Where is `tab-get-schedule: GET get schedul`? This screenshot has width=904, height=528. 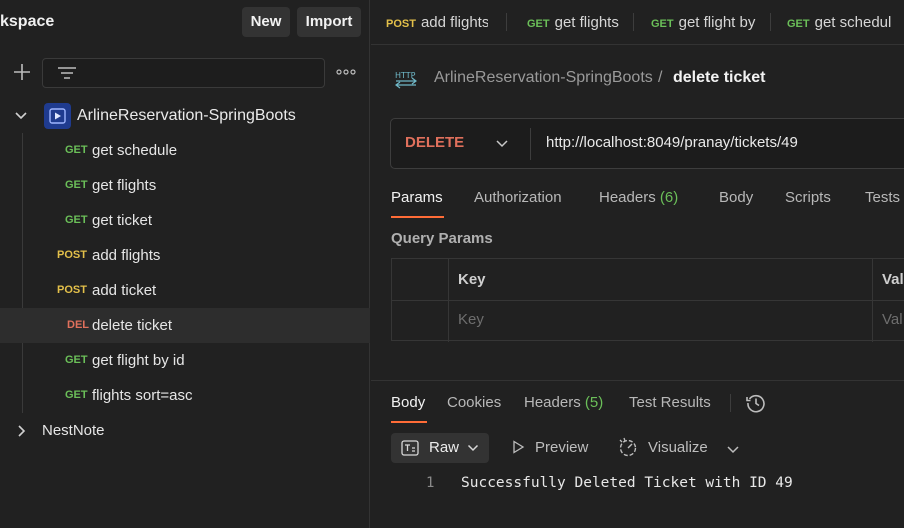
tab-get-schedule: GET get schedul is located at coordinates (842, 22).